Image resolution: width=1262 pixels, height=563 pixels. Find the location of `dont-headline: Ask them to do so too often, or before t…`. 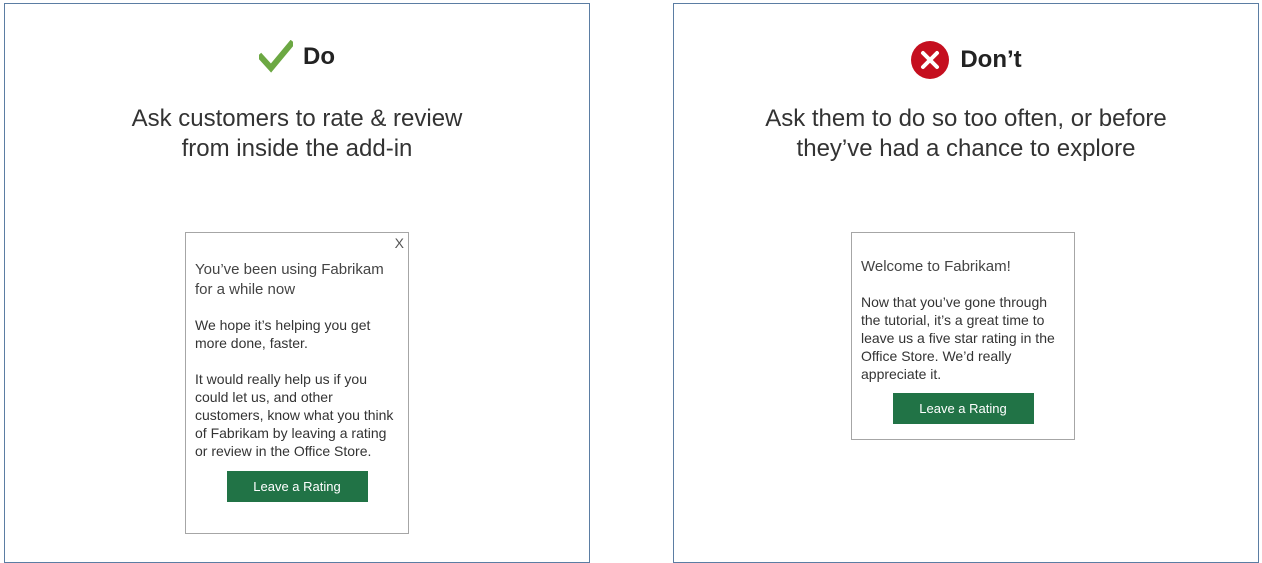

dont-headline: Ask them to do so too often, or before t… is located at coordinates (966, 134).